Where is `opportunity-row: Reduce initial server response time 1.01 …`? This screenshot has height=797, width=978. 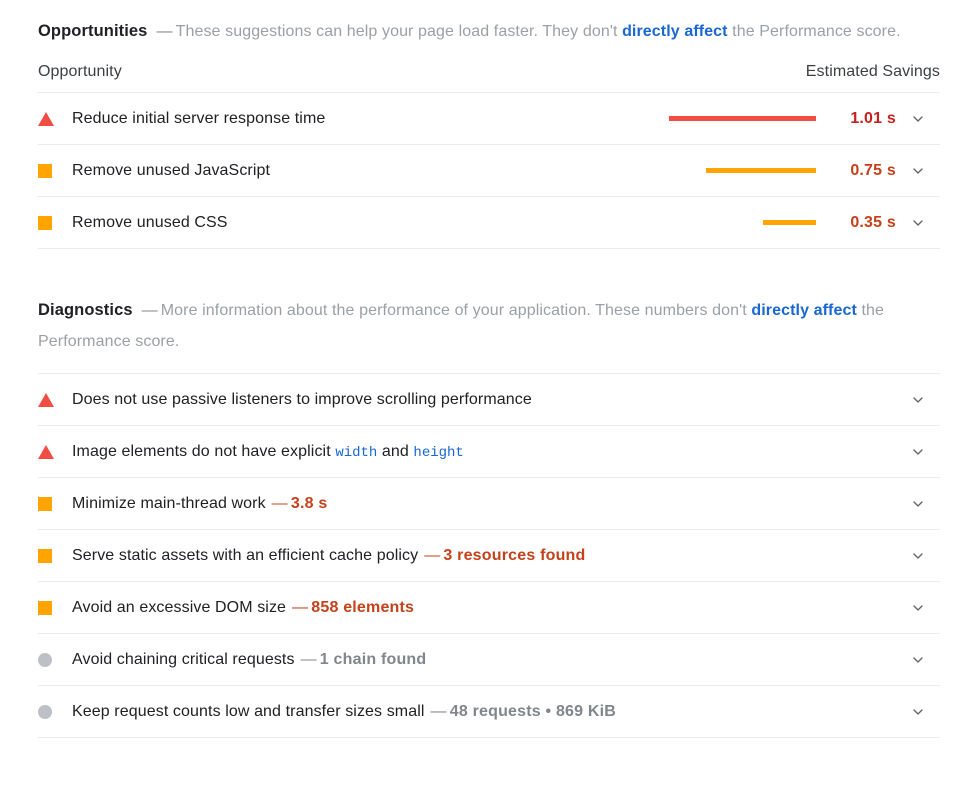 opportunity-row: Reduce initial server response time 1.01 … is located at coordinates (489, 119).